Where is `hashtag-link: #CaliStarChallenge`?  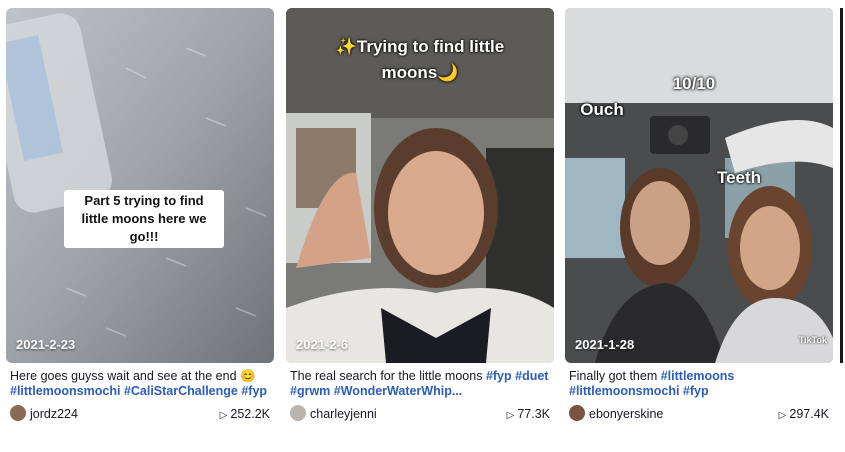 hashtag-link: #CaliStarChallenge is located at coordinates (181, 391).